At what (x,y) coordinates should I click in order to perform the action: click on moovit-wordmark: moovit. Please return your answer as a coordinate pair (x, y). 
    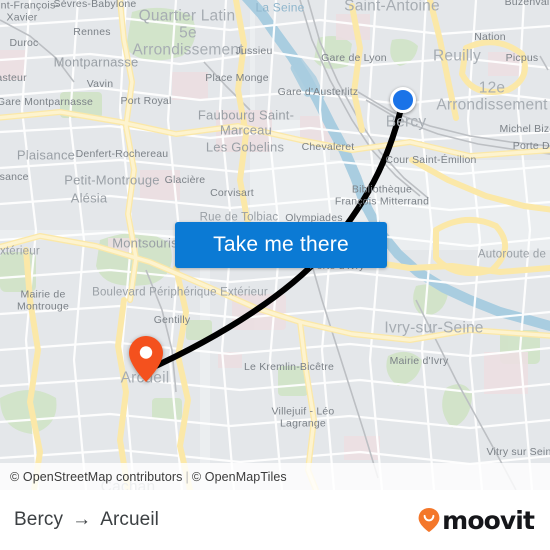
    Looking at the image, I should click on (488, 520).